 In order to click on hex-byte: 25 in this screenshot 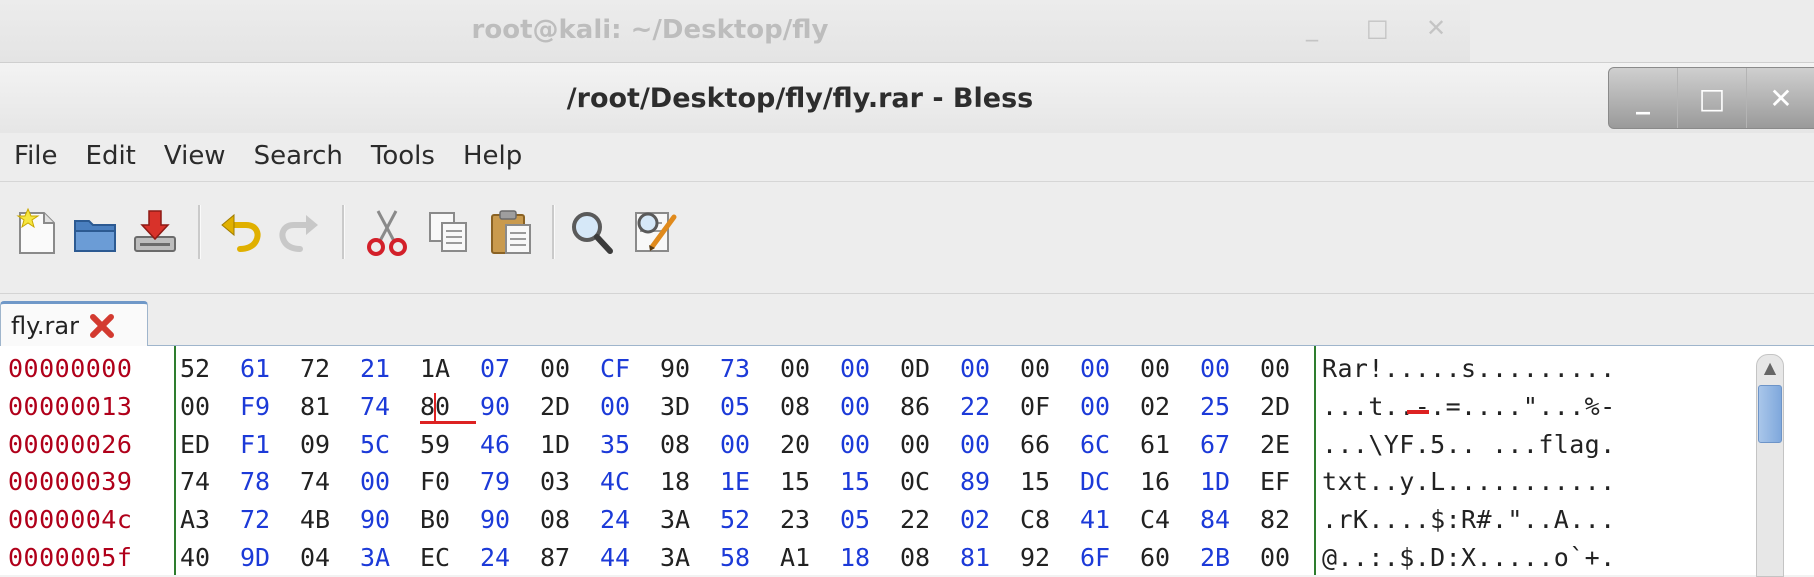, I will do `click(1230, 407)`.